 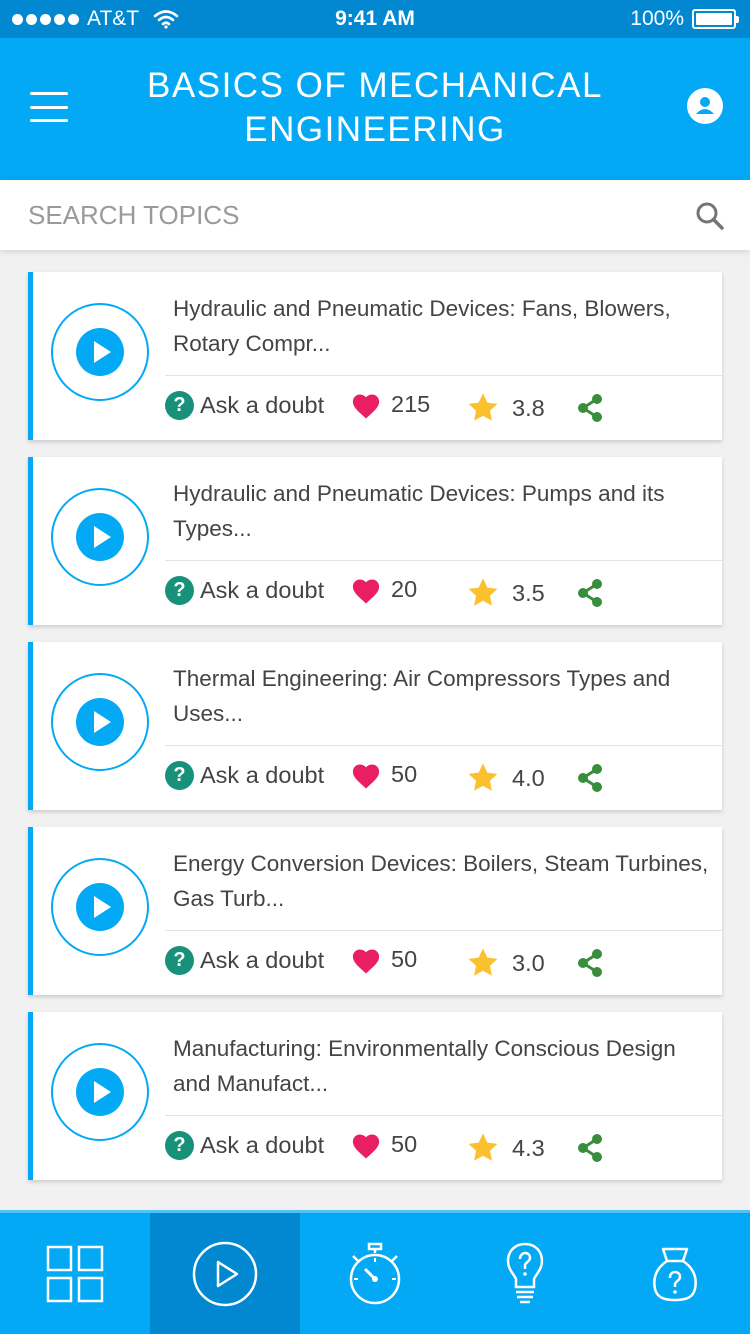 What do you see at coordinates (715, 19) in the screenshot?
I see `battery-icon` at bounding box center [715, 19].